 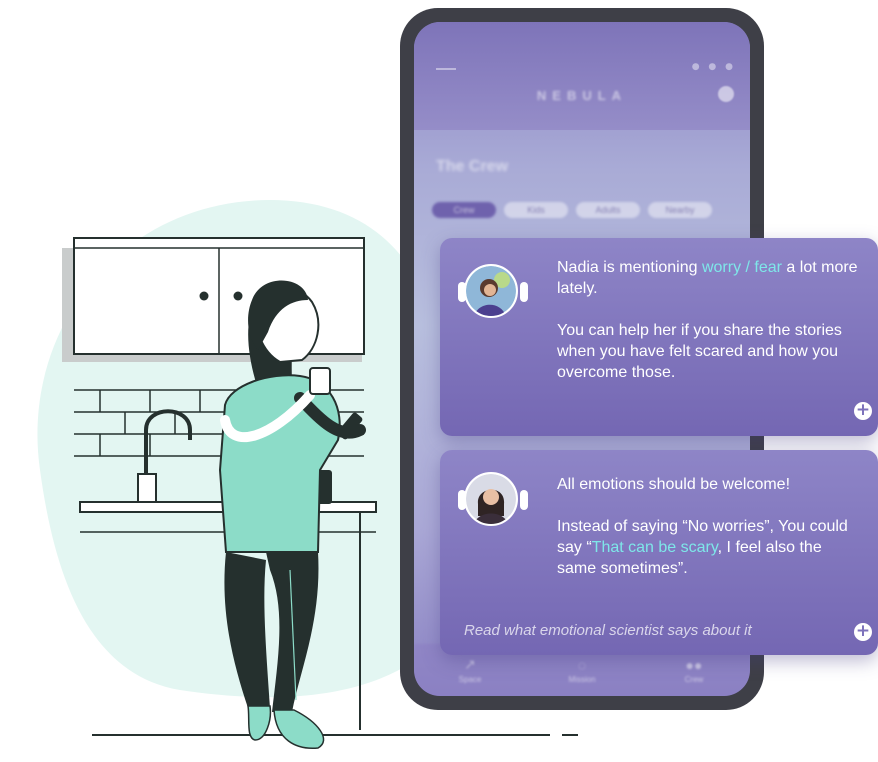 What do you see at coordinates (536, 210) in the screenshot?
I see `chip-kids: Kids` at bounding box center [536, 210].